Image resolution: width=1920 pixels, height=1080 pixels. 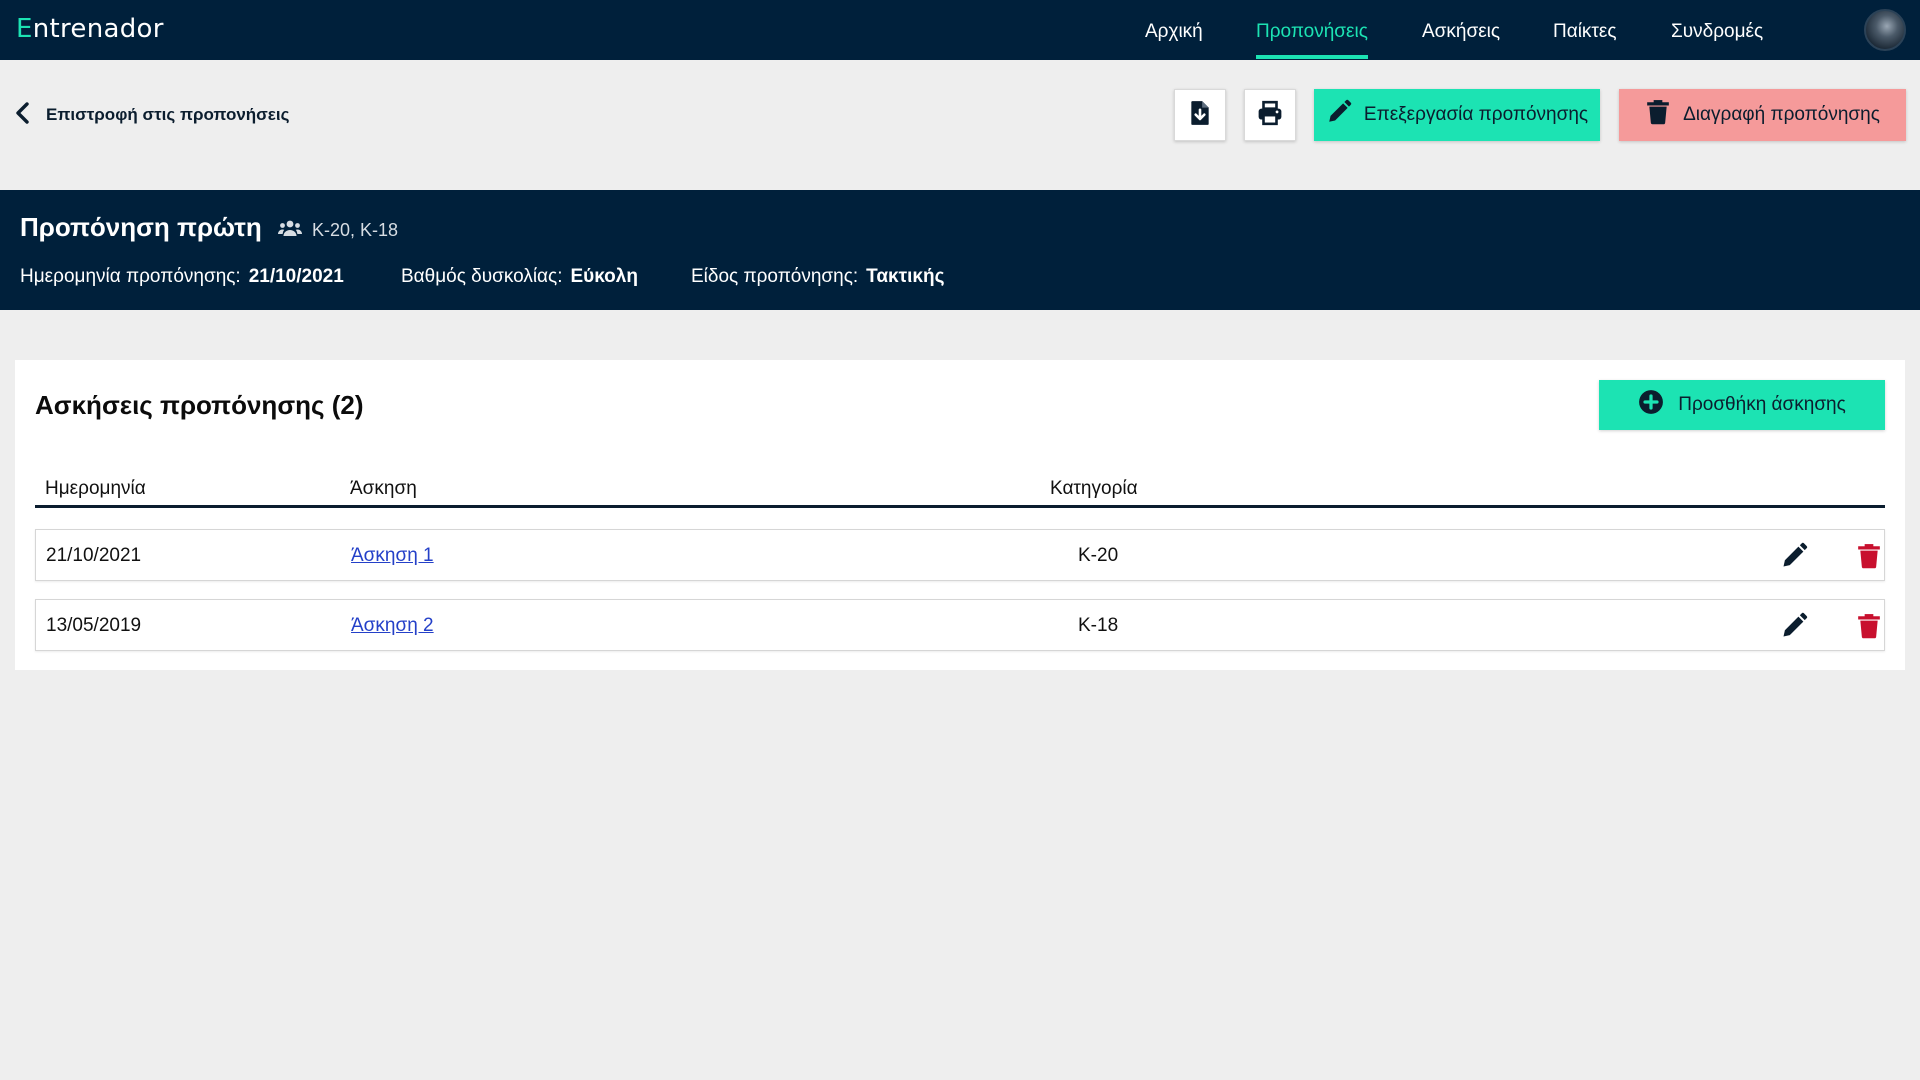 What do you see at coordinates (1717, 30) in the screenshot?
I see `nav-item-subscriptions: Συνδρομές` at bounding box center [1717, 30].